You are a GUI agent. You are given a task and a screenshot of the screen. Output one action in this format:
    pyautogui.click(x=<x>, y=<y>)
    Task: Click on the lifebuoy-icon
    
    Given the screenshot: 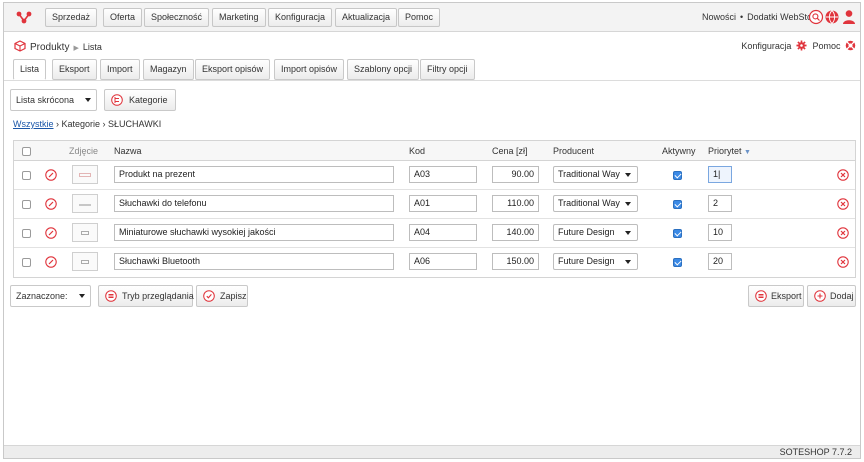 What is the action you would take?
    pyautogui.click(x=850, y=45)
    